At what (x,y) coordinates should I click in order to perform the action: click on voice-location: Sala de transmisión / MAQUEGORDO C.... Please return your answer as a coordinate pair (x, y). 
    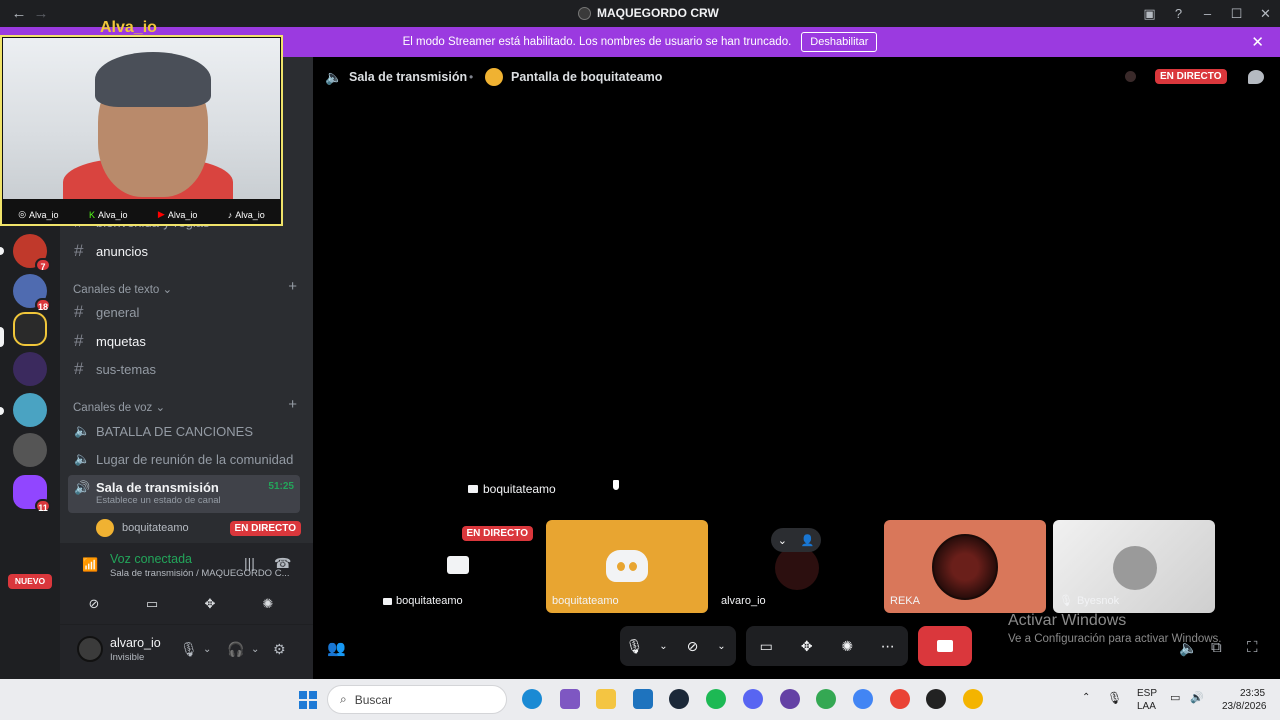
    Looking at the image, I should click on (200, 573).